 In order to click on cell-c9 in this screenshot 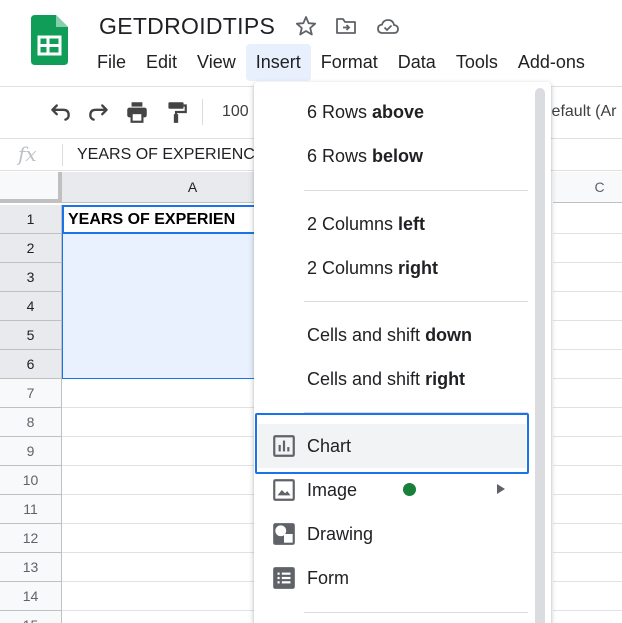, I will do `click(587, 451)`.